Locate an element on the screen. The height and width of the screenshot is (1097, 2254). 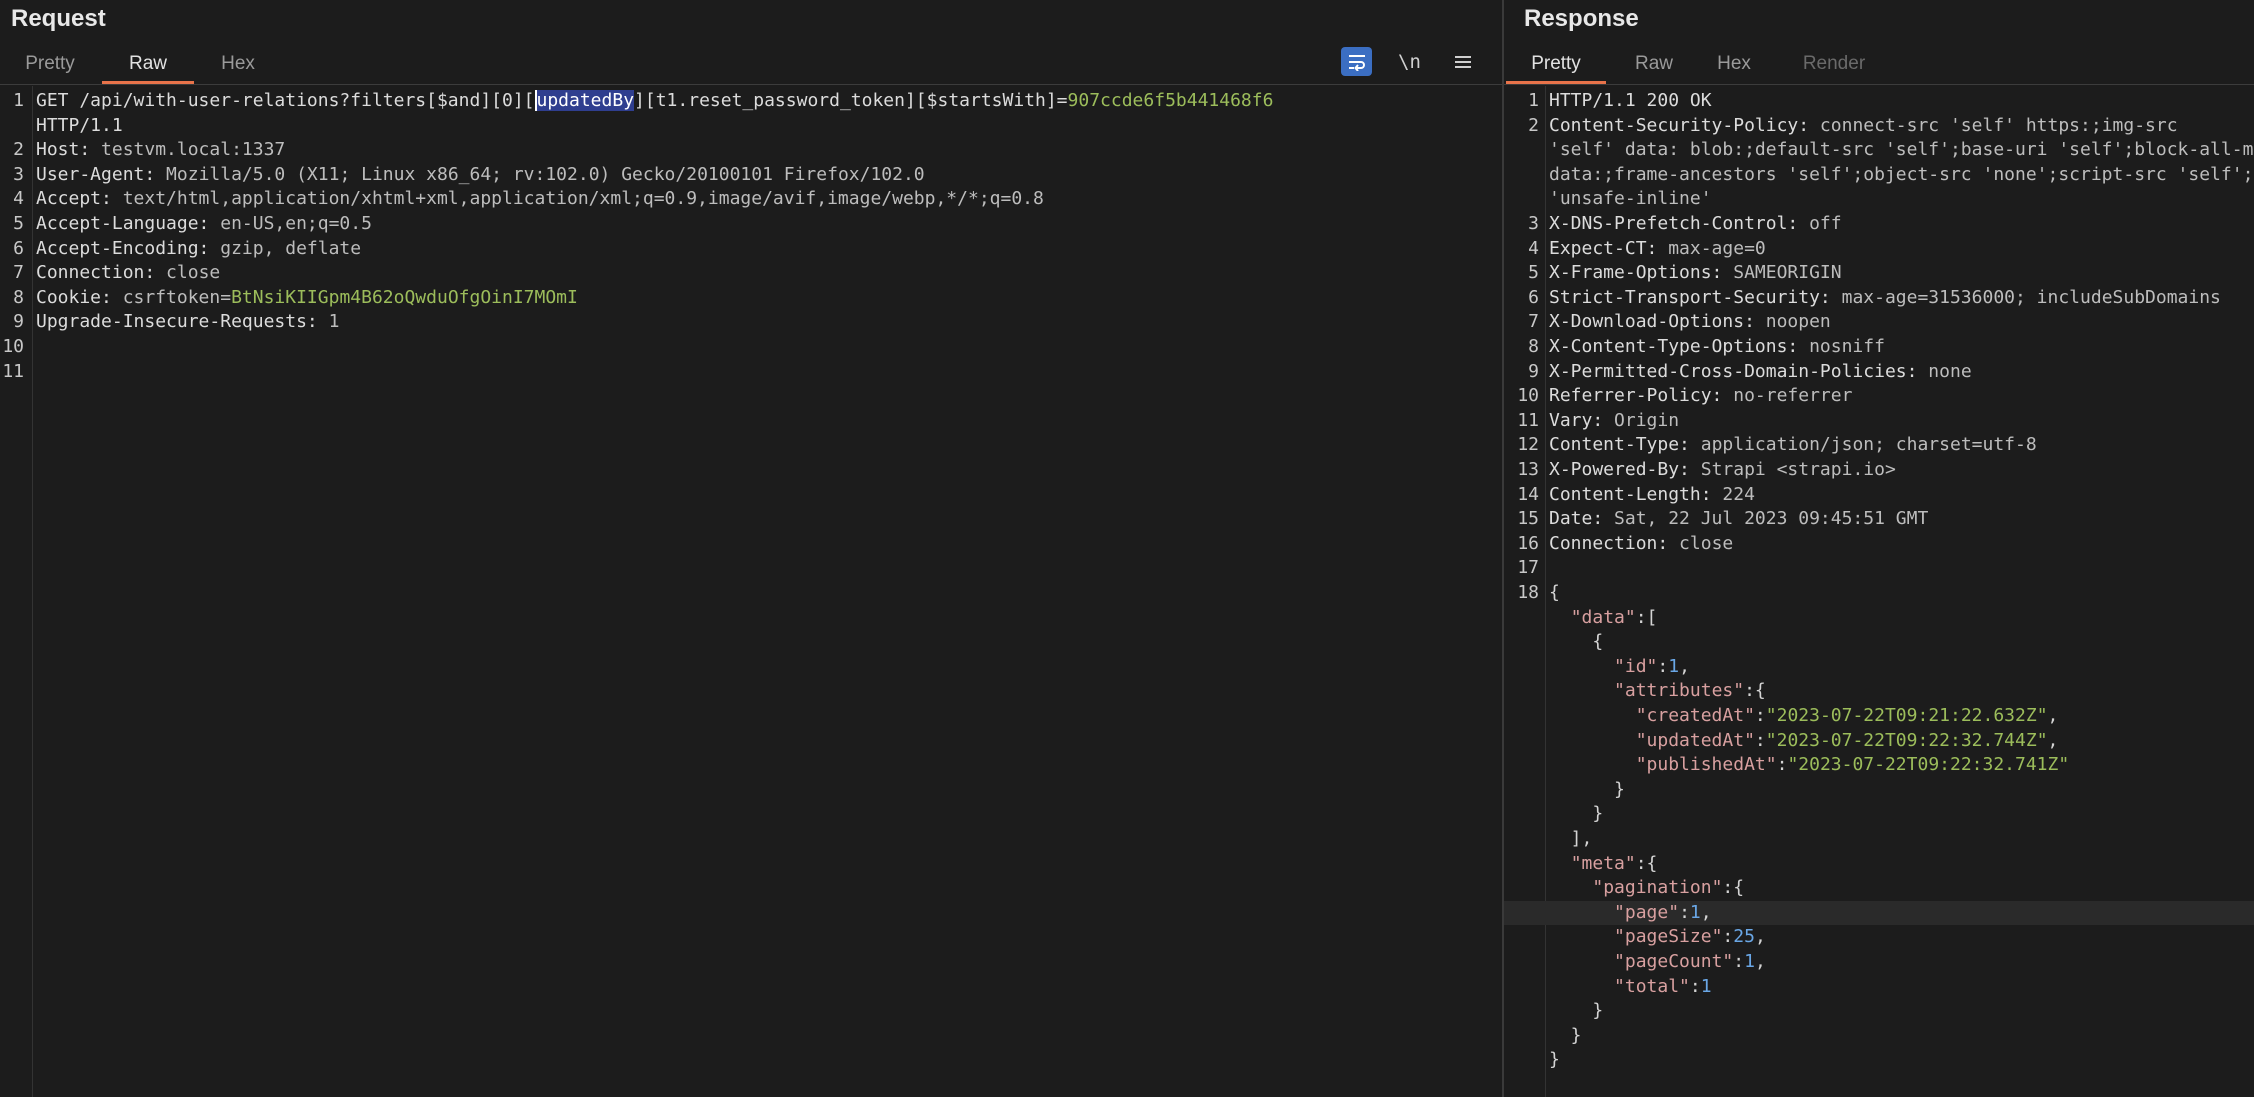
response-code-line: "pageSize":25, is located at coordinates (1879, 937).